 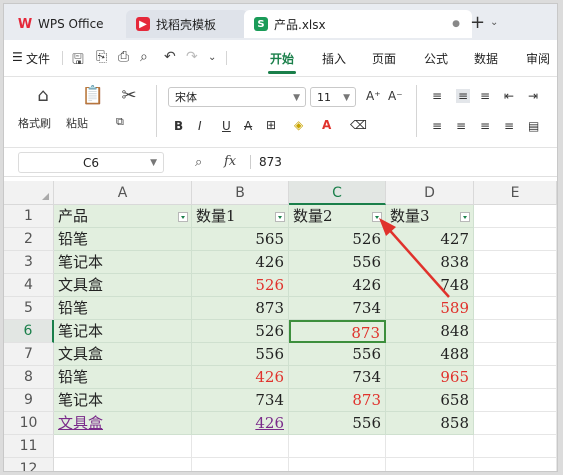 What do you see at coordinates (170, 57) in the screenshot?
I see `undo-icon: ↶` at bounding box center [170, 57].